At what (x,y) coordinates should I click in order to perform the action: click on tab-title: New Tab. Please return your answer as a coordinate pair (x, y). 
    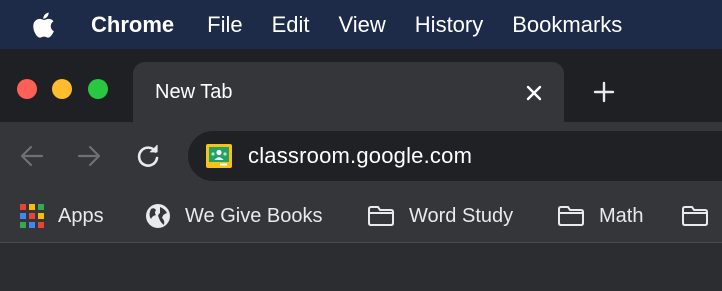
    Looking at the image, I should click on (194, 92).